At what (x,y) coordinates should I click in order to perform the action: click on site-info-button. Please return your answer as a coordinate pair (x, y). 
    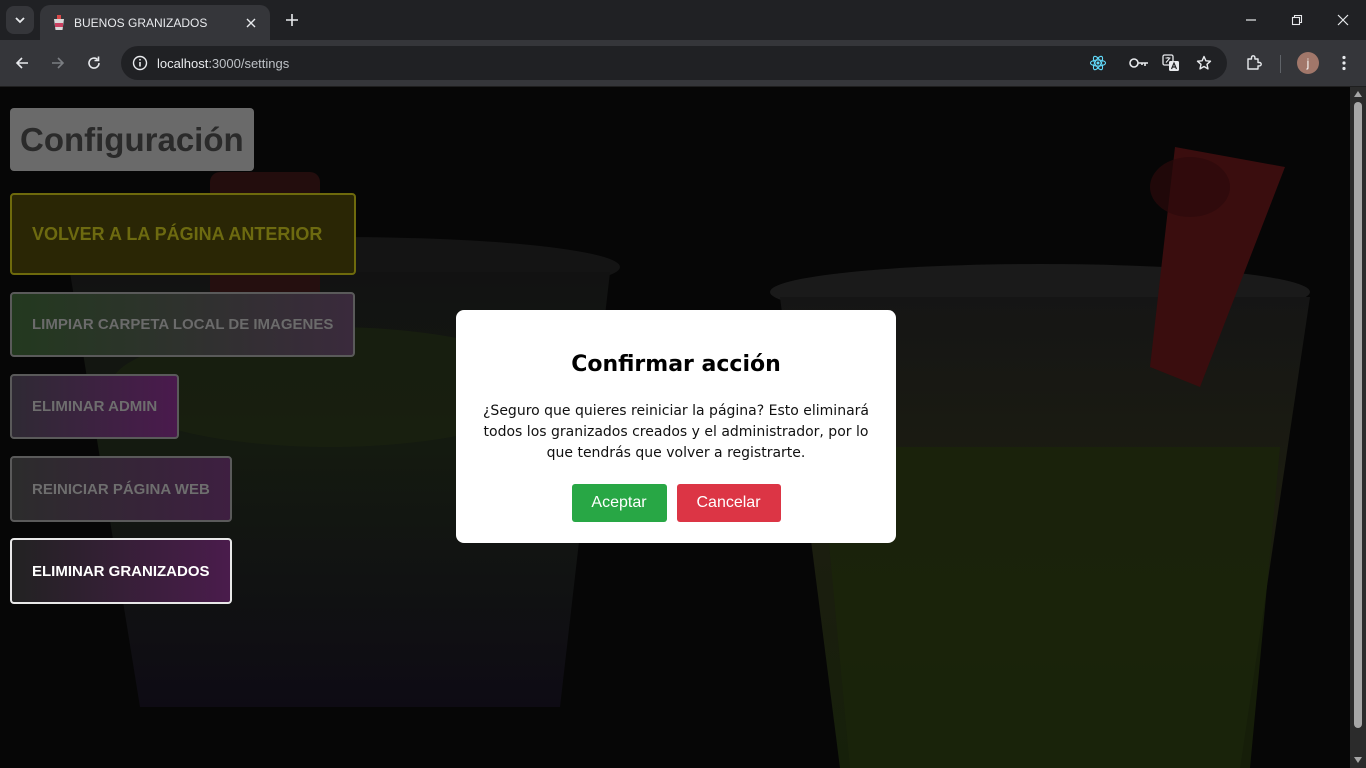
    Looking at the image, I should click on (140, 63).